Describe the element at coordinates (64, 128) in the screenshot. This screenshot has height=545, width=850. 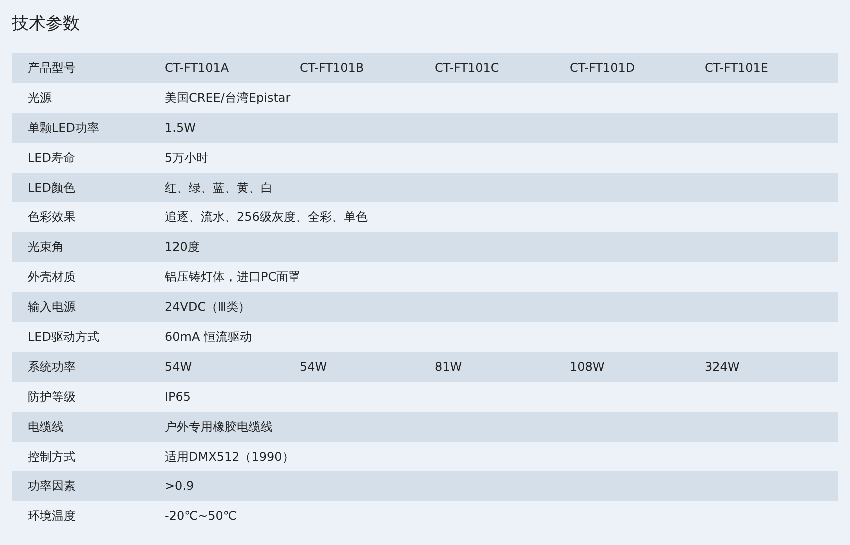
I see `row-label: 单颗LED功率` at that location.